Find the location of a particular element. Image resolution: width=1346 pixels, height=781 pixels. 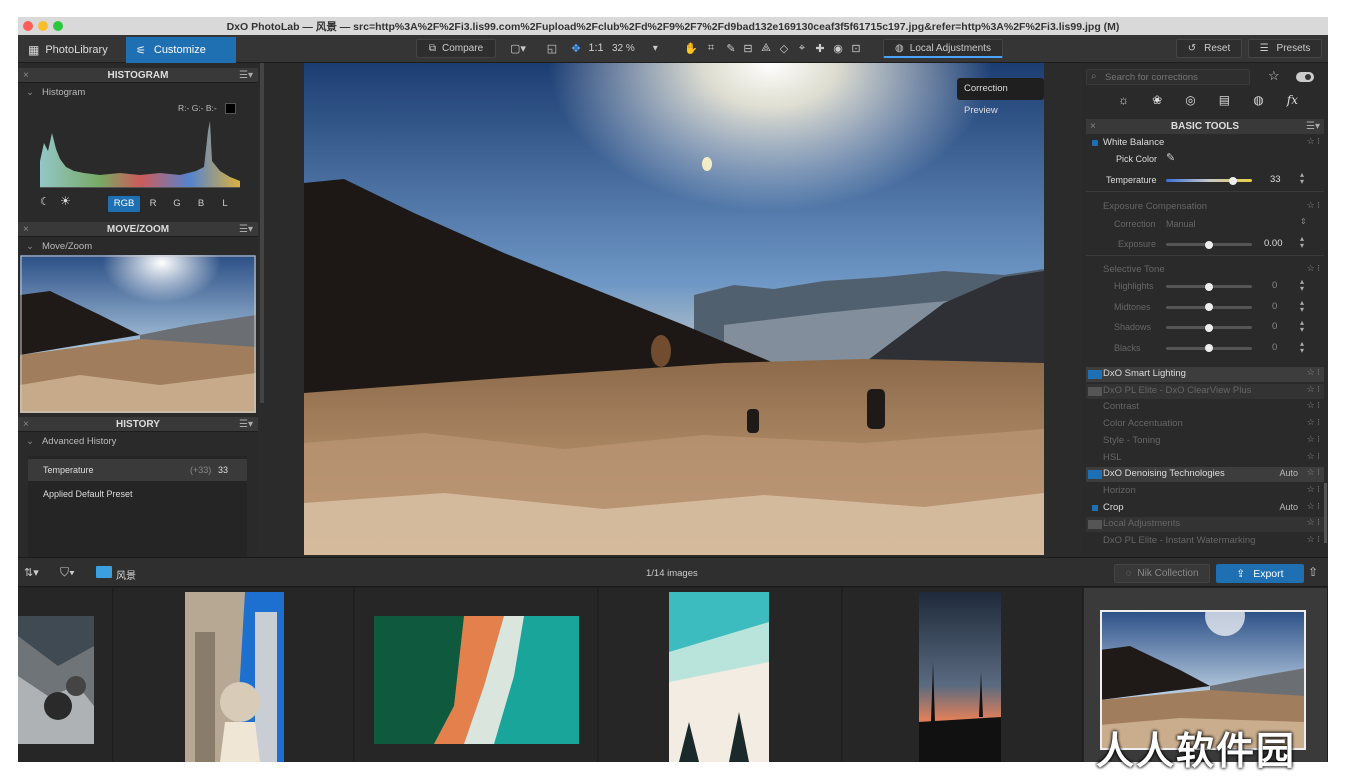

tool-row: Color Accentuation ☆ ⁝ is located at coordinates (1205, 424).